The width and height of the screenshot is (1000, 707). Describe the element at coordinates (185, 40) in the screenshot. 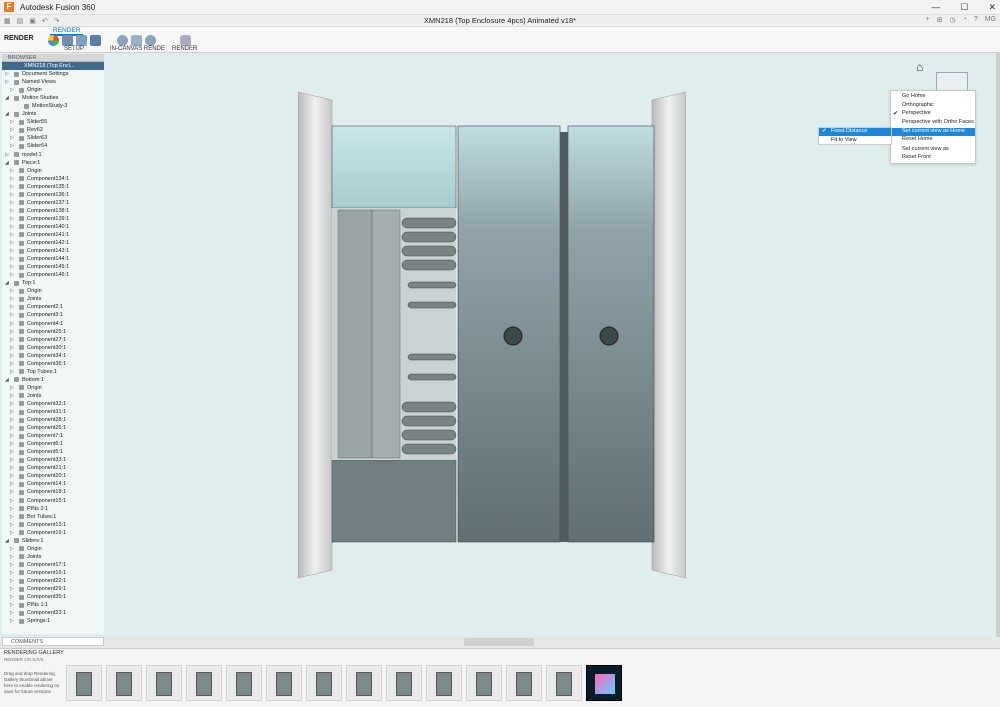

I see `render-teapot-icon` at that location.